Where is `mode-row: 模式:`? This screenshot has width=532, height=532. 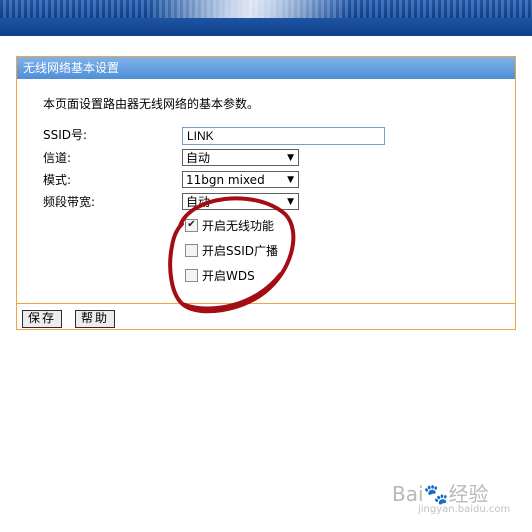
mode-row: 模式: is located at coordinates (103, 180).